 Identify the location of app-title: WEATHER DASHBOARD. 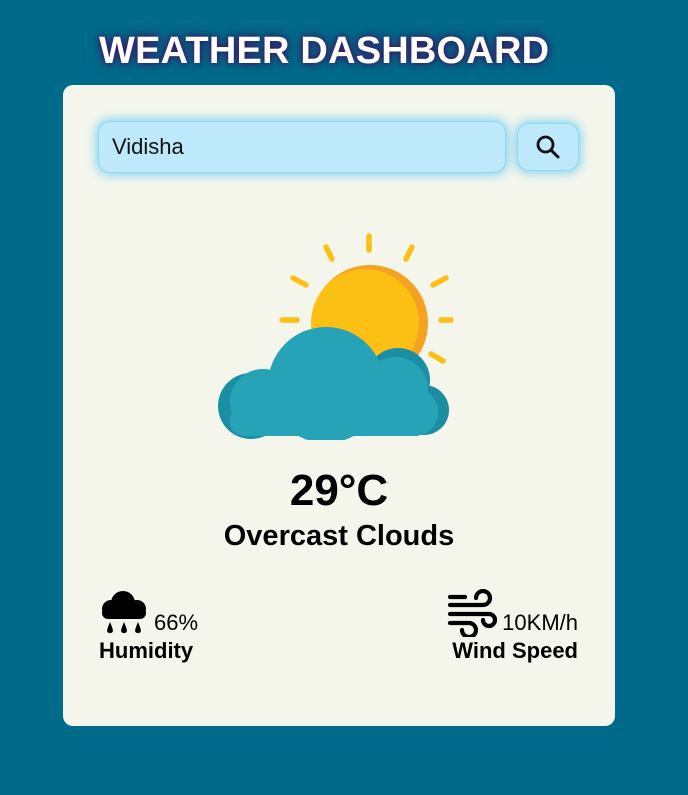
(324, 51).